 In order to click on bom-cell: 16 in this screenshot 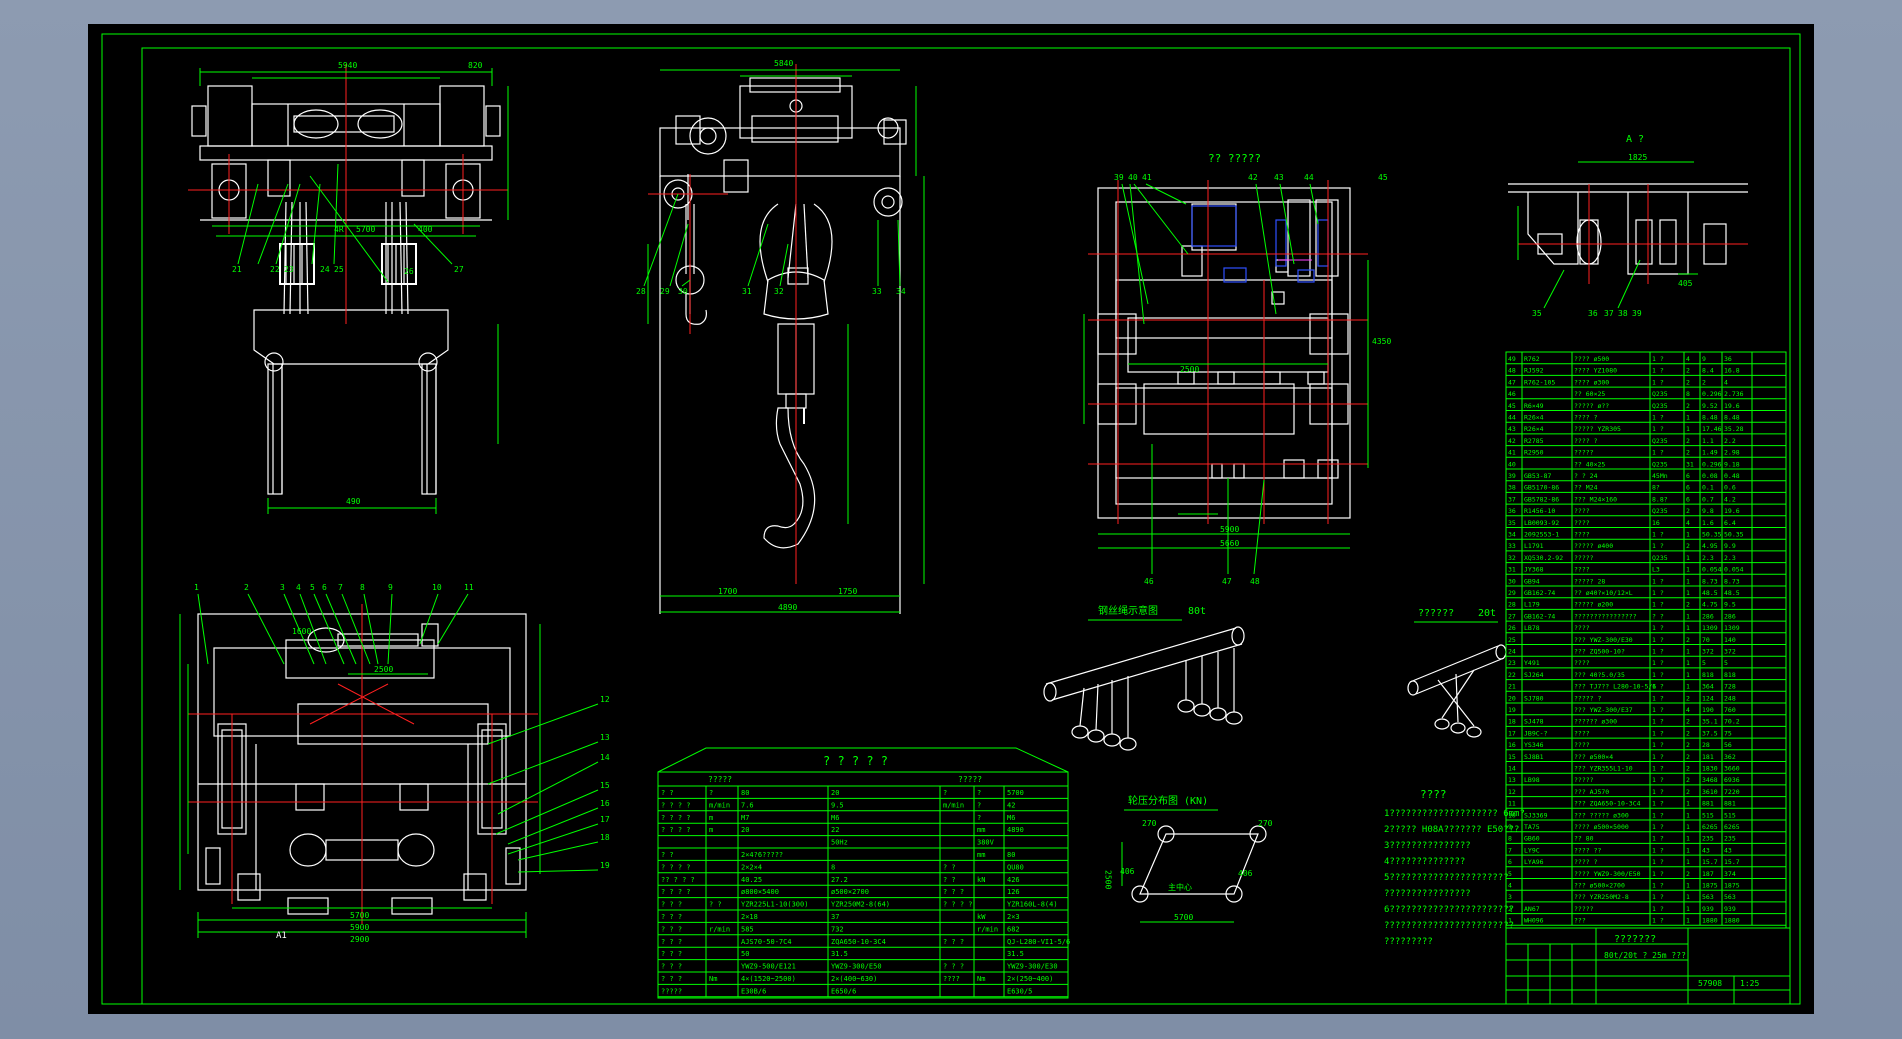, I will do `click(1656, 523)`.